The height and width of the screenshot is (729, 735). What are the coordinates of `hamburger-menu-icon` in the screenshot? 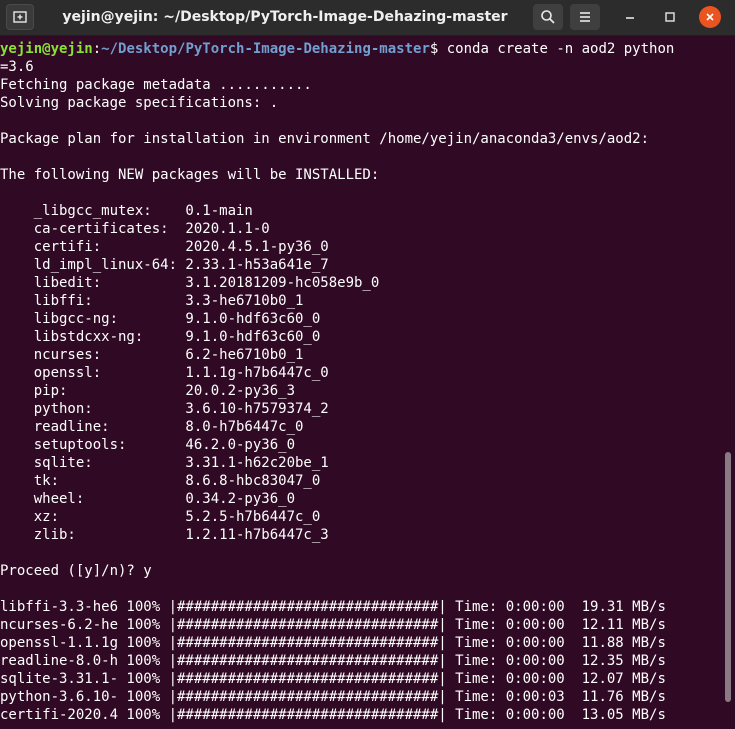 It's located at (585, 17).